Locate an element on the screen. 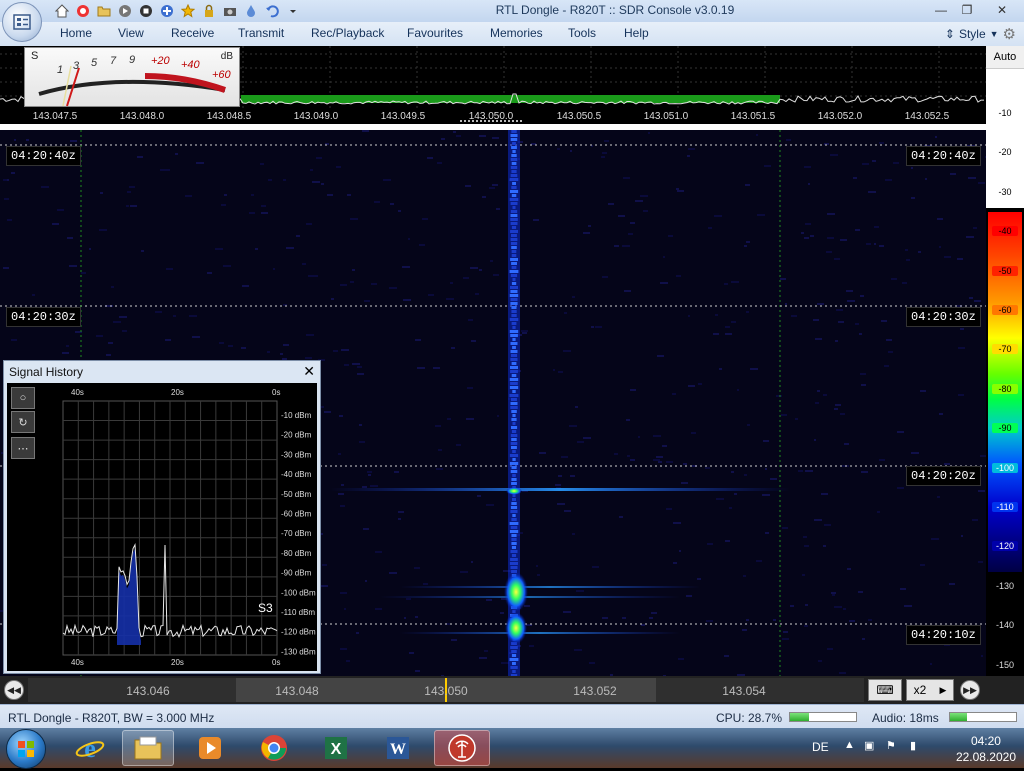  tab-rec-playback: Rec/Playback is located at coordinates (347, 33).